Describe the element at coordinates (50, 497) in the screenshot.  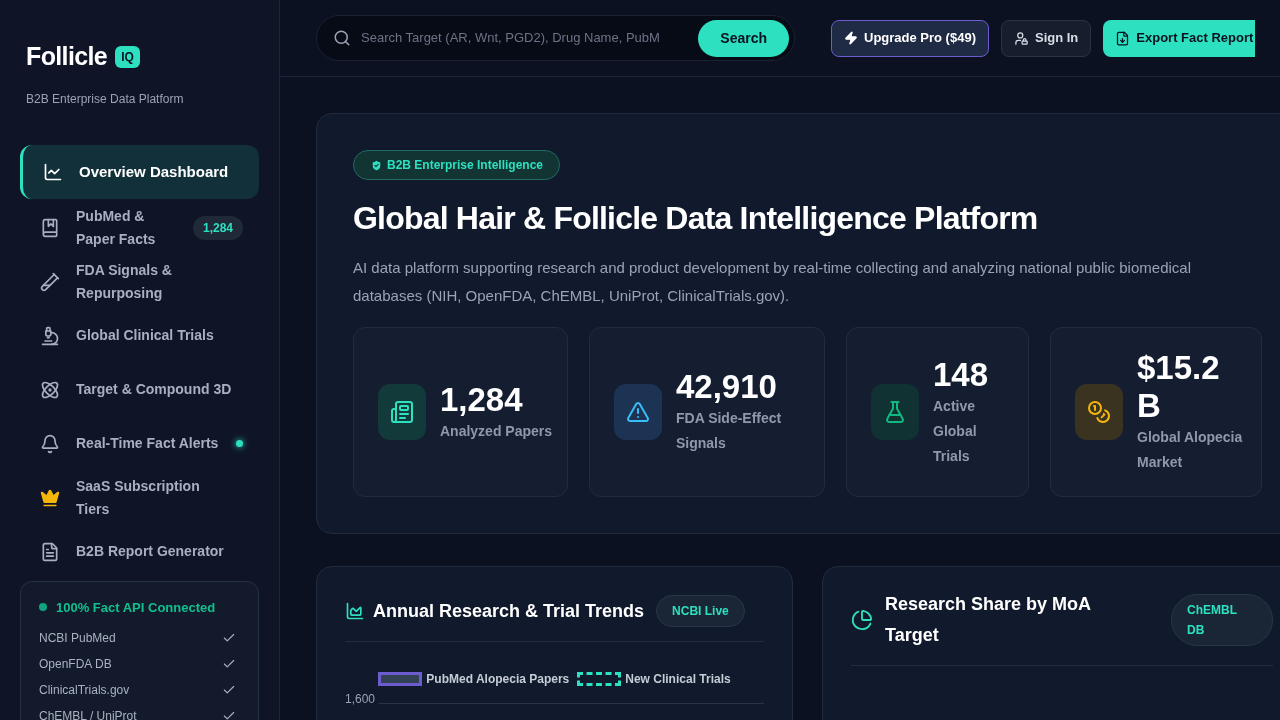
I see `crown-icon` at that location.